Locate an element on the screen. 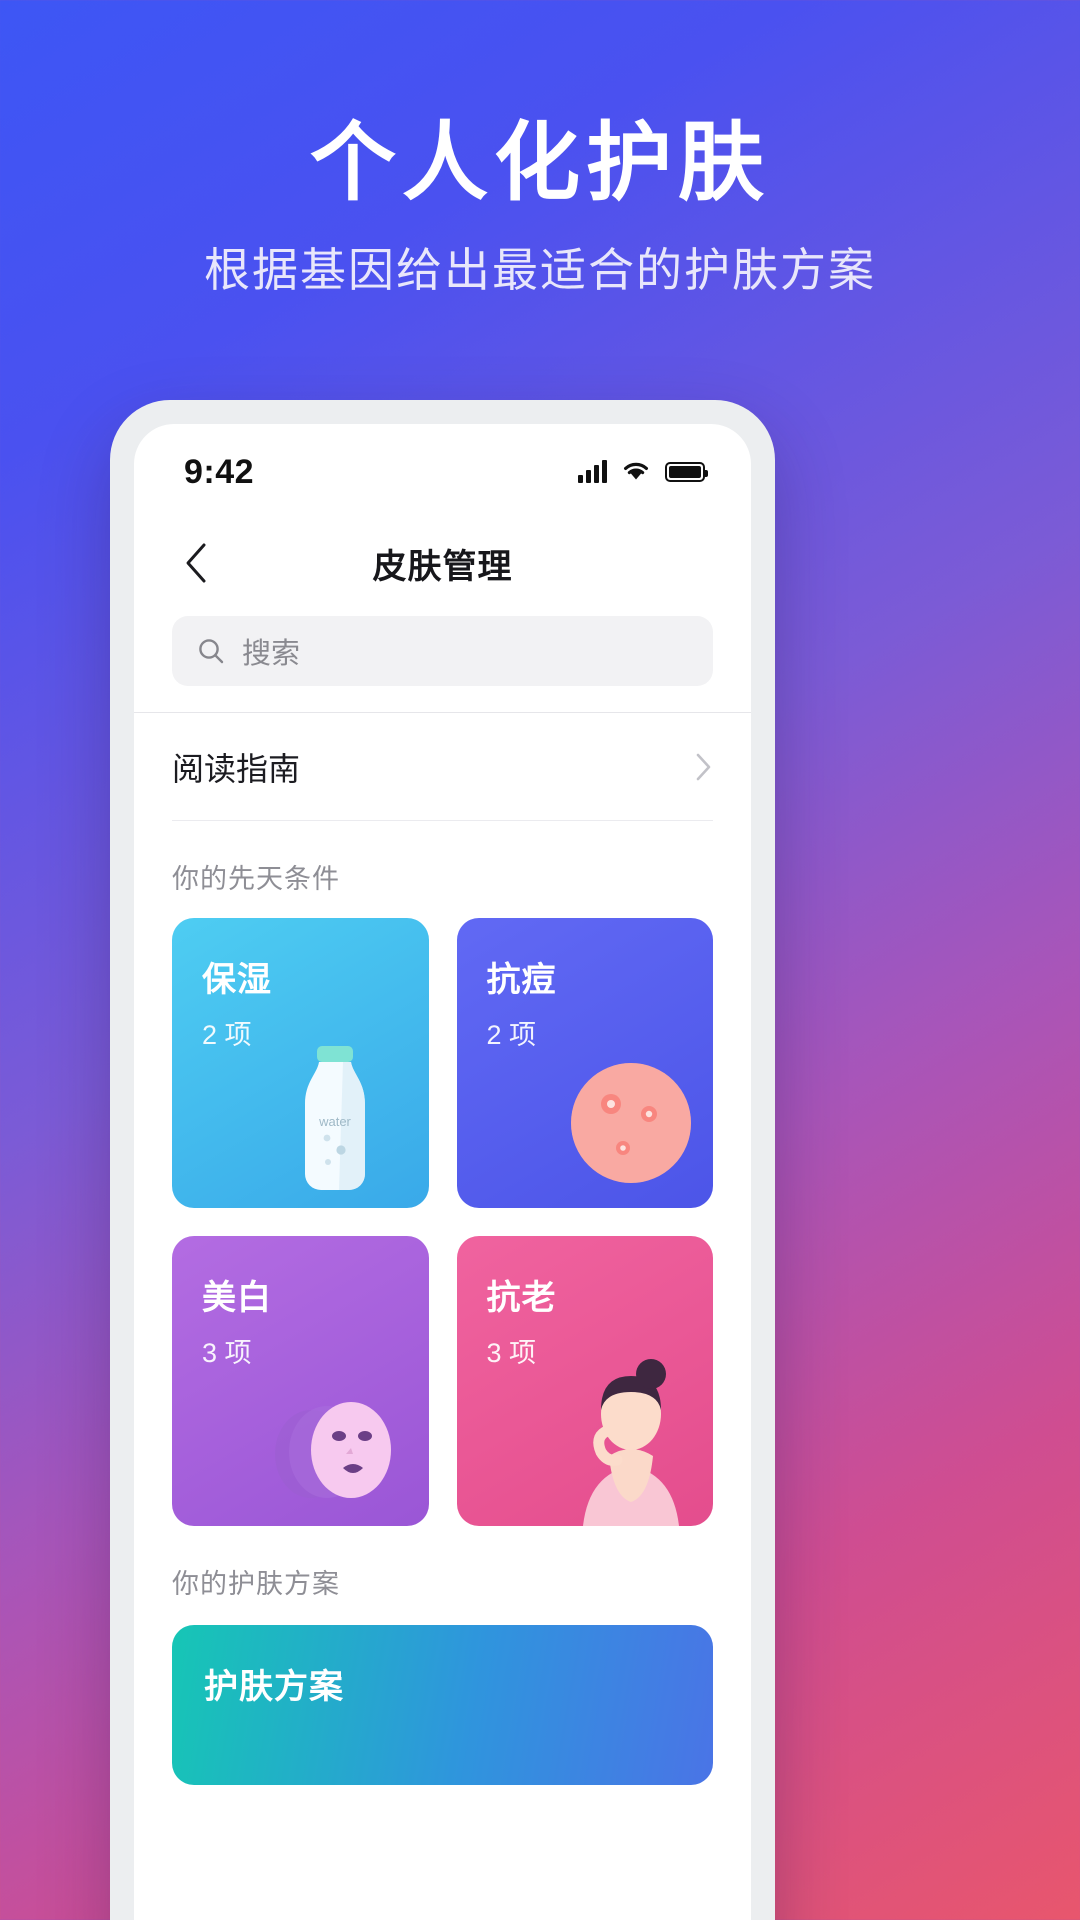  card-title: 抗老 is located at coordinates (521, 1298).